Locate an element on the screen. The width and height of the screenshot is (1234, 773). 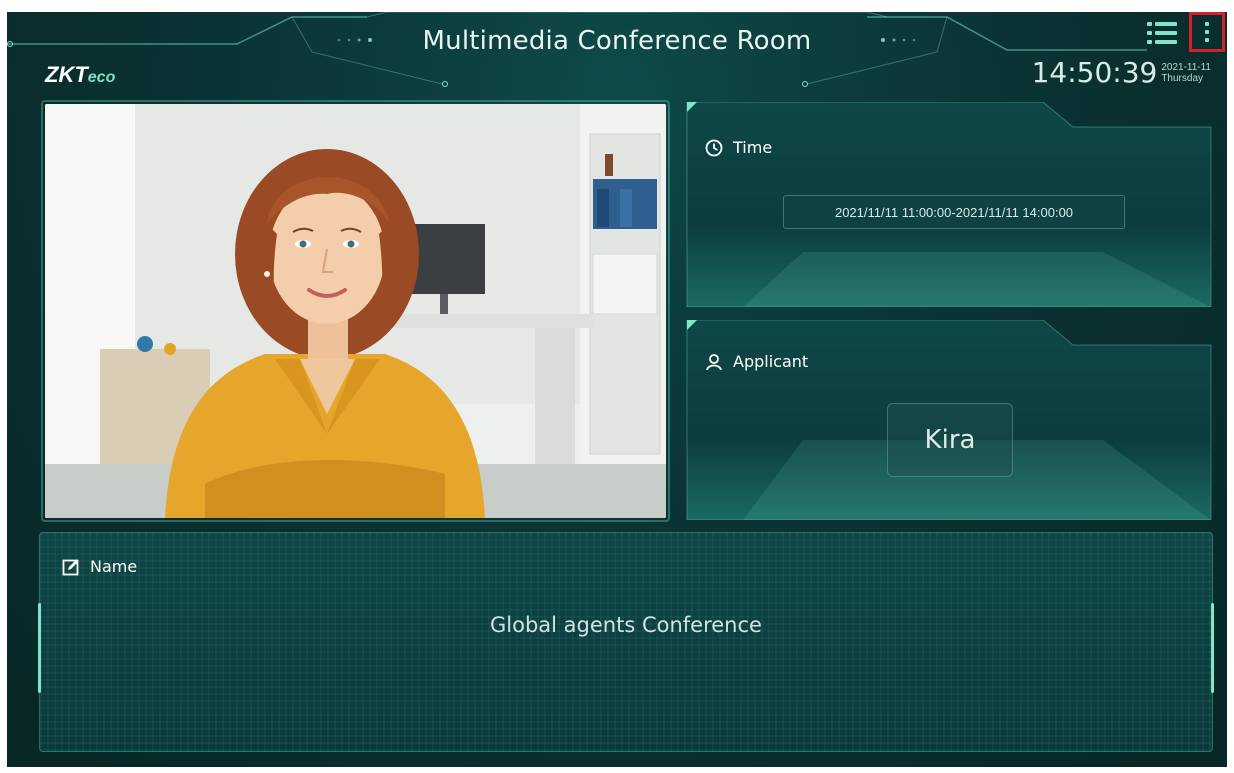
zkteco-logo: ZKTeco is located at coordinates (80, 75).